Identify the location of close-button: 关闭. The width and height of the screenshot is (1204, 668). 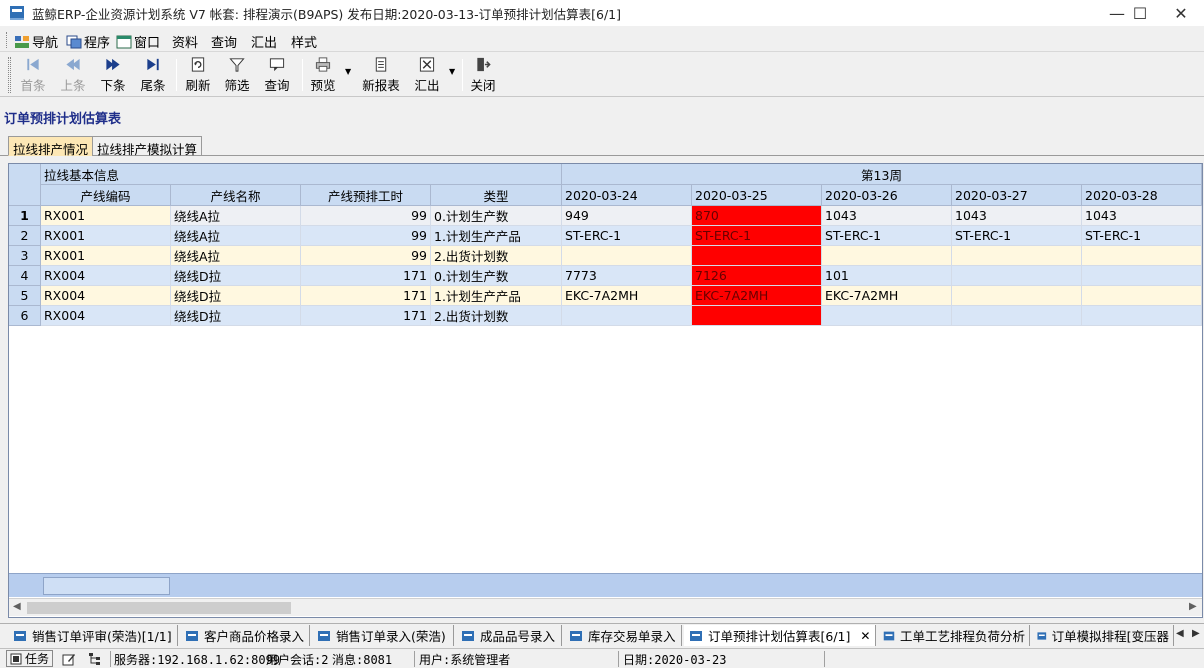
(483, 75).